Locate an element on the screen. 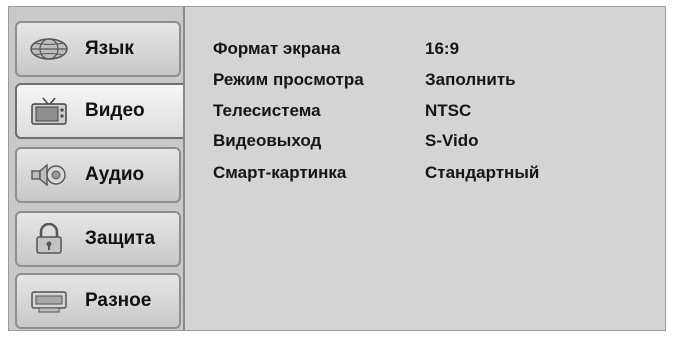  lock-icon is located at coordinates (49, 238).